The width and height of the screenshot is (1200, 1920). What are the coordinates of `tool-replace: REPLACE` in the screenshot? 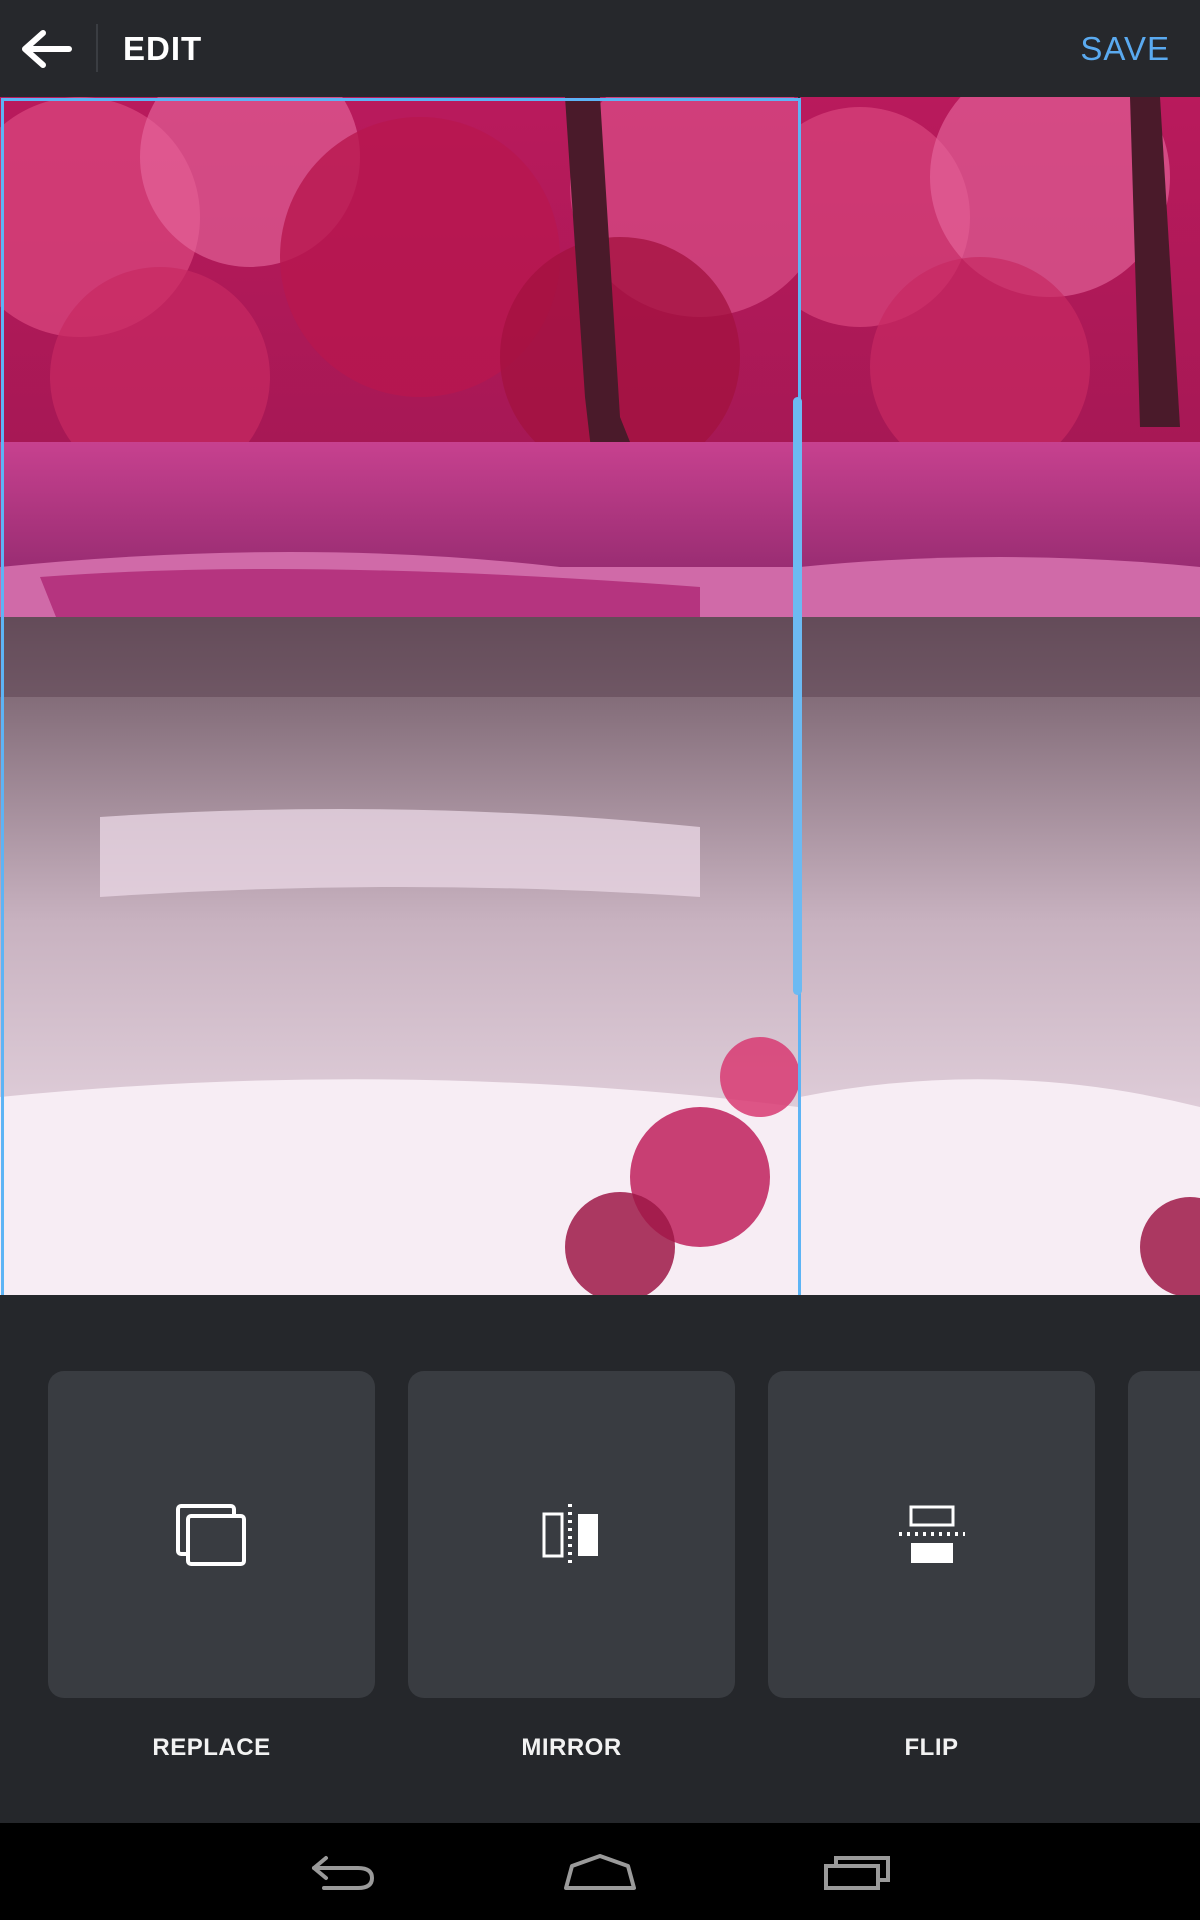 It's located at (211, 1566).